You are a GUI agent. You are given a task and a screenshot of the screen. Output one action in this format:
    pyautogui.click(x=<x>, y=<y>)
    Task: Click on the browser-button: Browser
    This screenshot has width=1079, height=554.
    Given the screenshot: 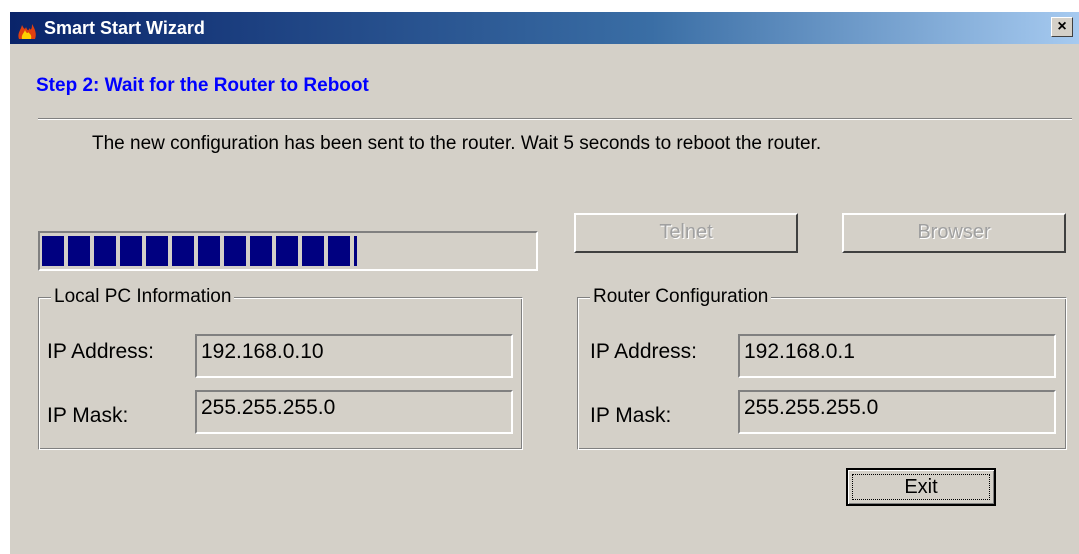 What is the action you would take?
    pyautogui.click(x=954, y=233)
    